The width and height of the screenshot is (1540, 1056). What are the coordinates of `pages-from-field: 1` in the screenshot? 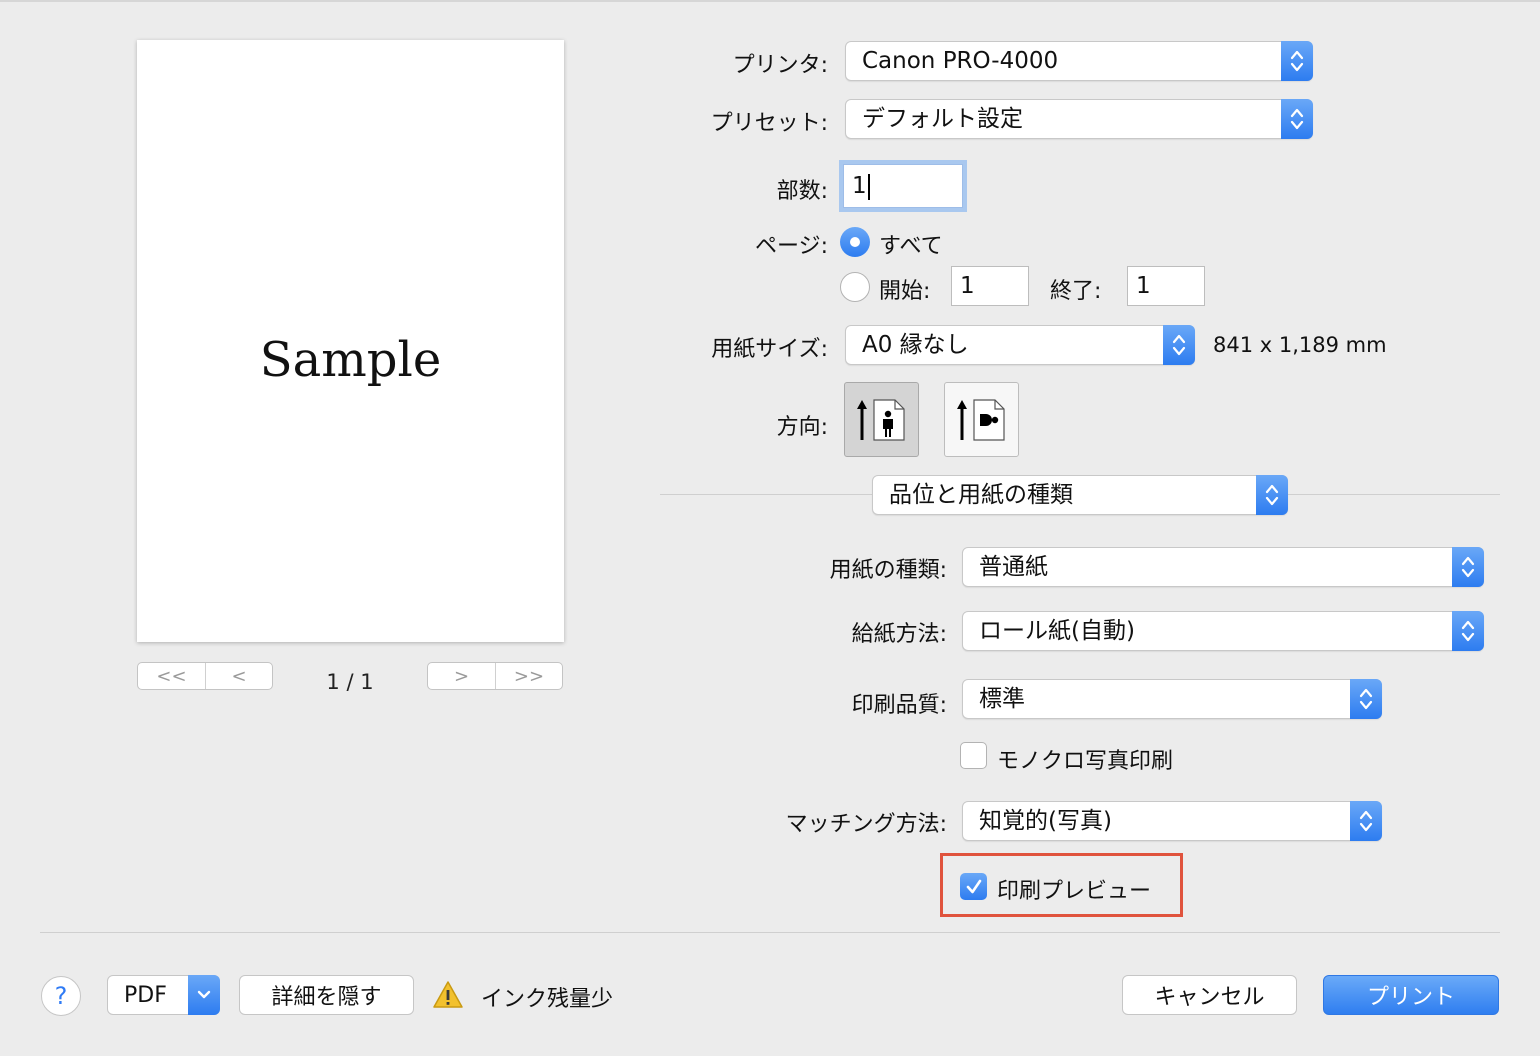 It's located at (990, 286).